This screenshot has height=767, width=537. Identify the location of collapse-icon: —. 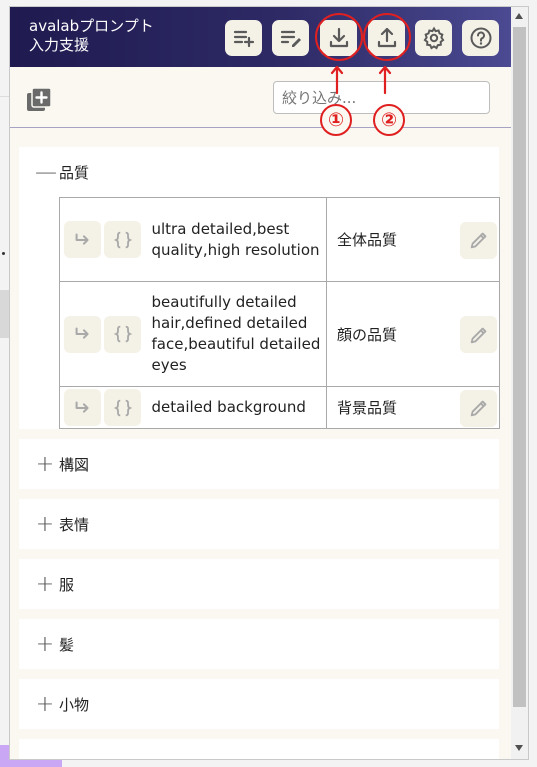
(46, 172).